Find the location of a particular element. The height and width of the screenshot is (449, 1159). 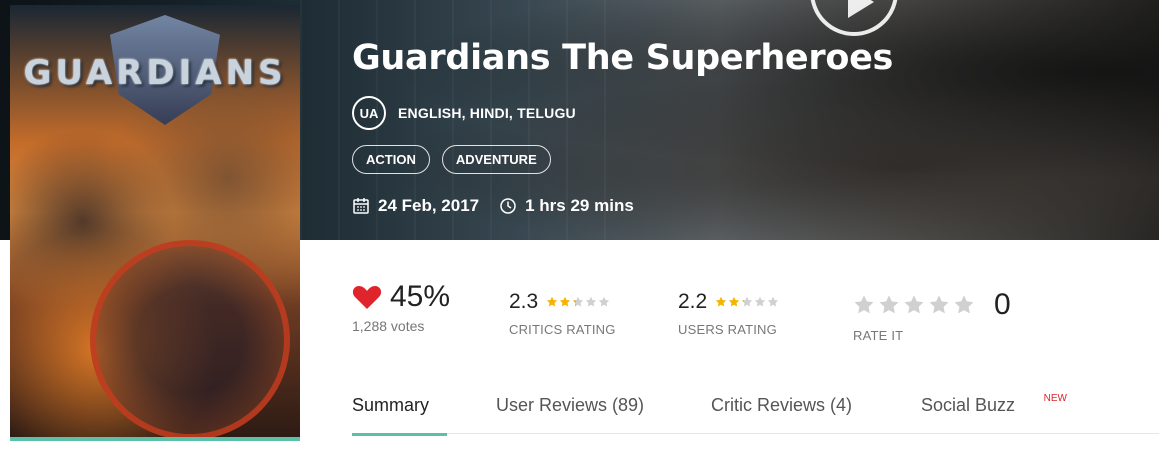

release-date: 24 Feb, 2017 is located at coordinates (429, 205).